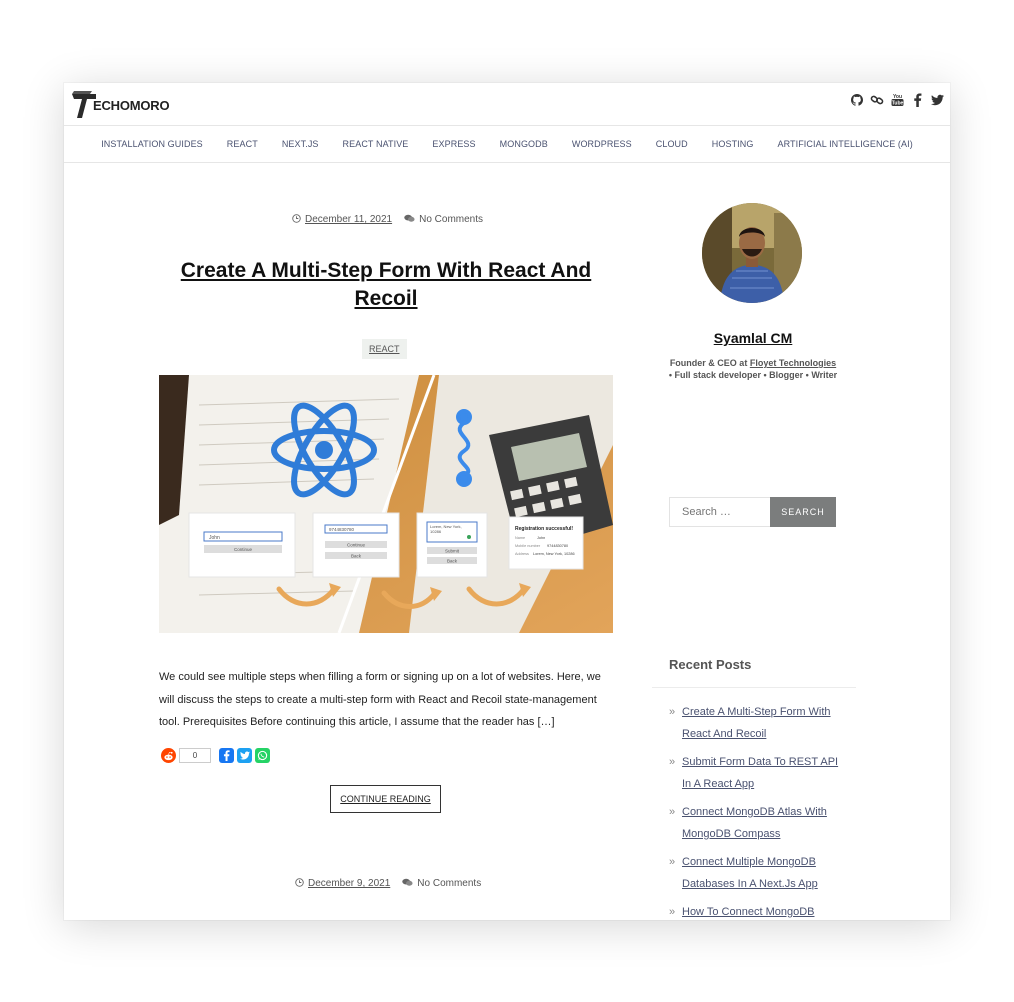 This screenshot has width=1014, height=1002. I want to click on post-meta: December 11, 2021 No Comments, so click(387, 219).